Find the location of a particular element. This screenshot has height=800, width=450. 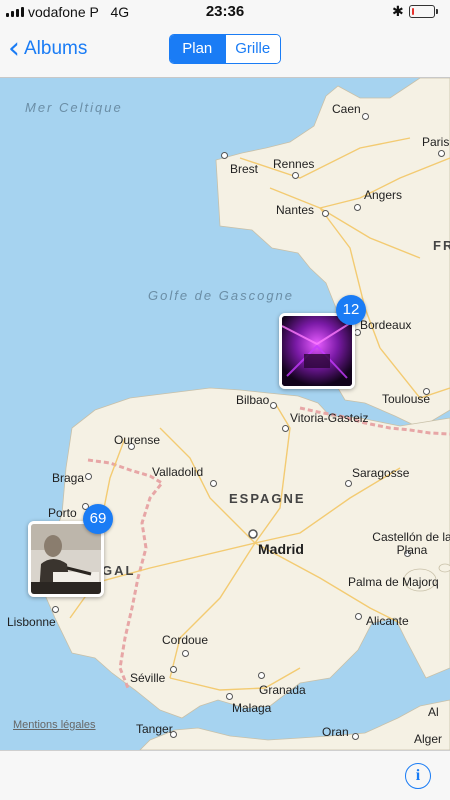

city-label-alger: Alger is located at coordinates (428, 739).